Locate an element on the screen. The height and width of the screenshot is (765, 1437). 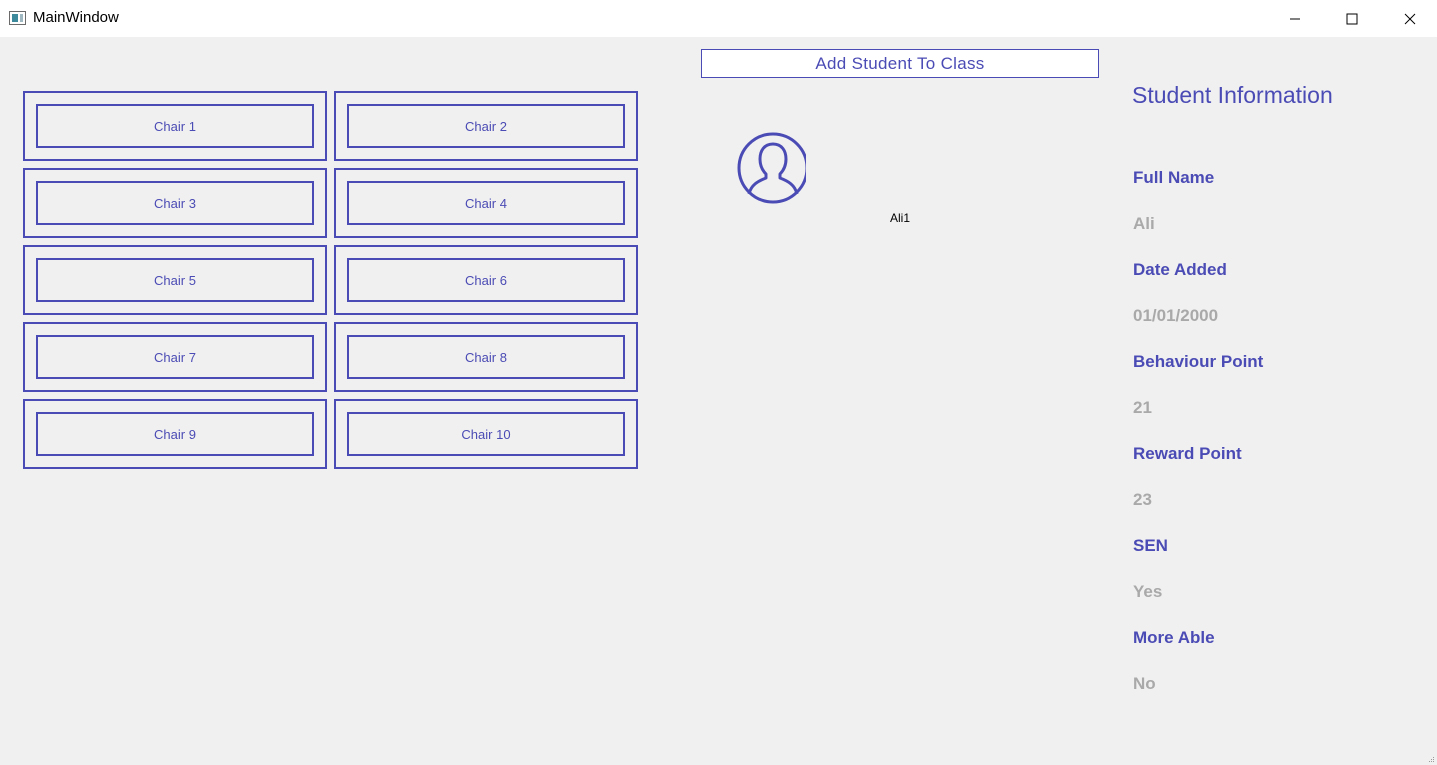
chair-button-3: Chair 3 is located at coordinates (175, 203).